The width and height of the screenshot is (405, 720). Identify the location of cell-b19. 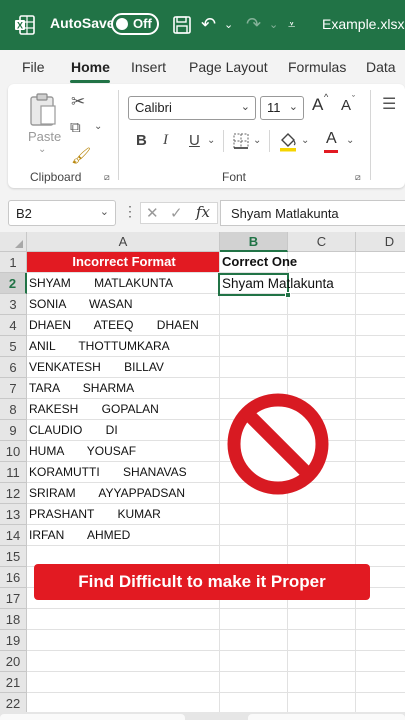
(254, 640).